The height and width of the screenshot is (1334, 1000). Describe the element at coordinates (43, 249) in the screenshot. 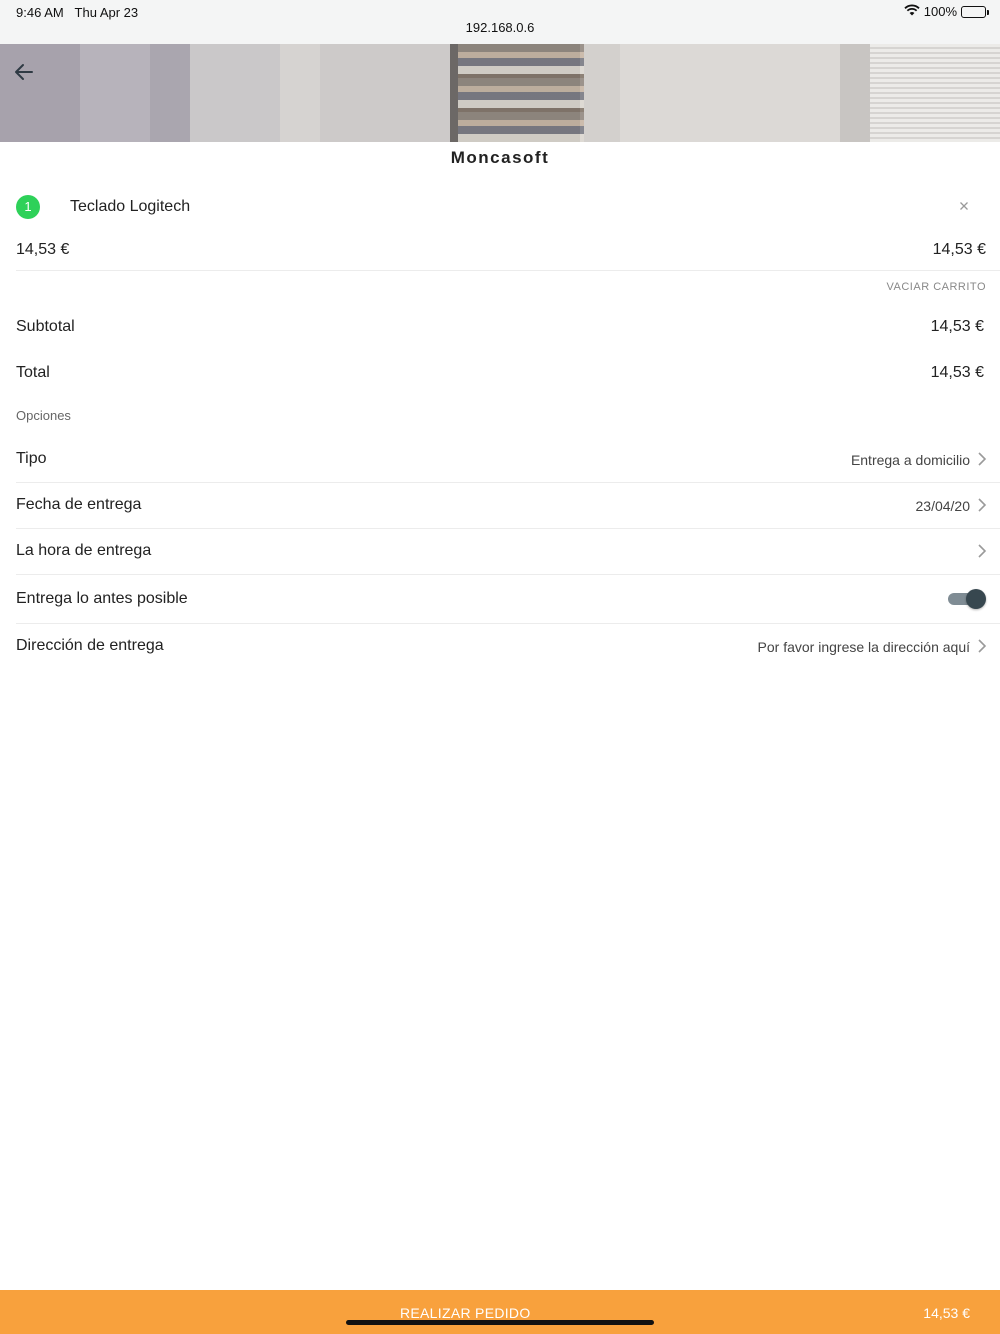

I see `item-unit-price: 14,53 €` at that location.